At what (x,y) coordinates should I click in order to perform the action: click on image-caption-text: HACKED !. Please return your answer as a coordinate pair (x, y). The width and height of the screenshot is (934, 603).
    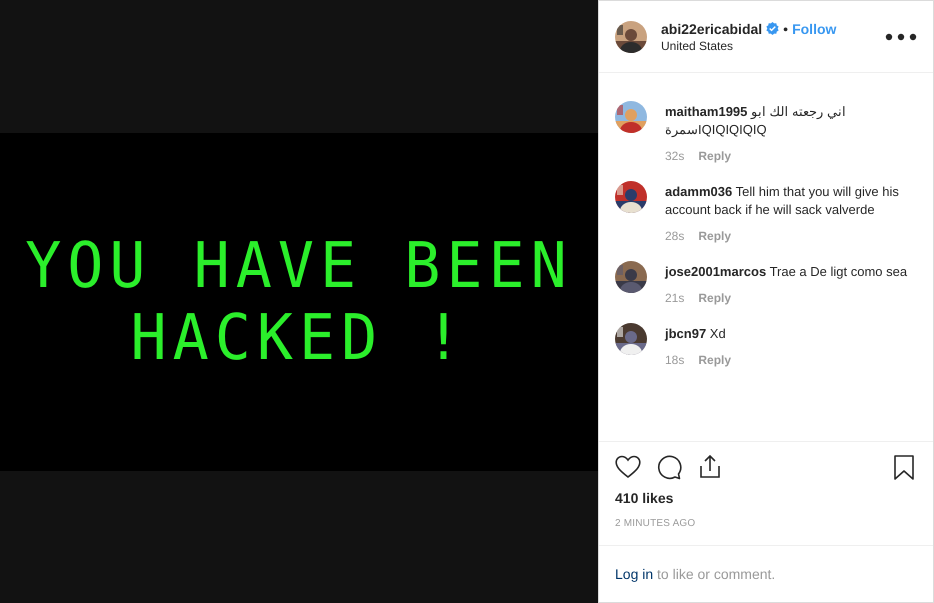
    Looking at the image, I should click on (299, 338).